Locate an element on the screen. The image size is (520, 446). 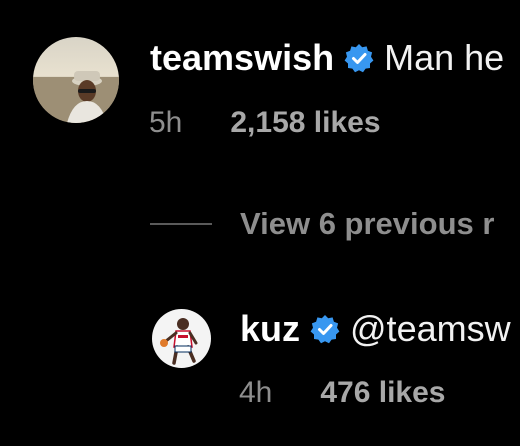
comment-header: kuz @teamsw is located at coordinates (375, 329).